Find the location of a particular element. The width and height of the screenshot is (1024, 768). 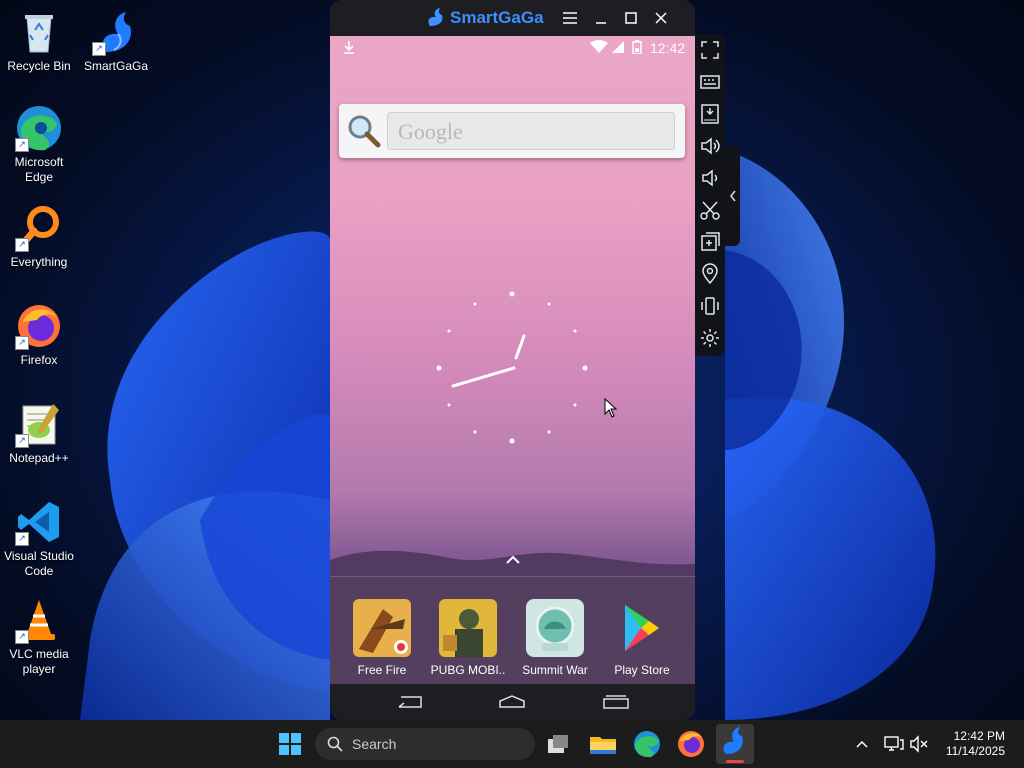

taskbar-search-label: Search is located at coordinates (374, 744).